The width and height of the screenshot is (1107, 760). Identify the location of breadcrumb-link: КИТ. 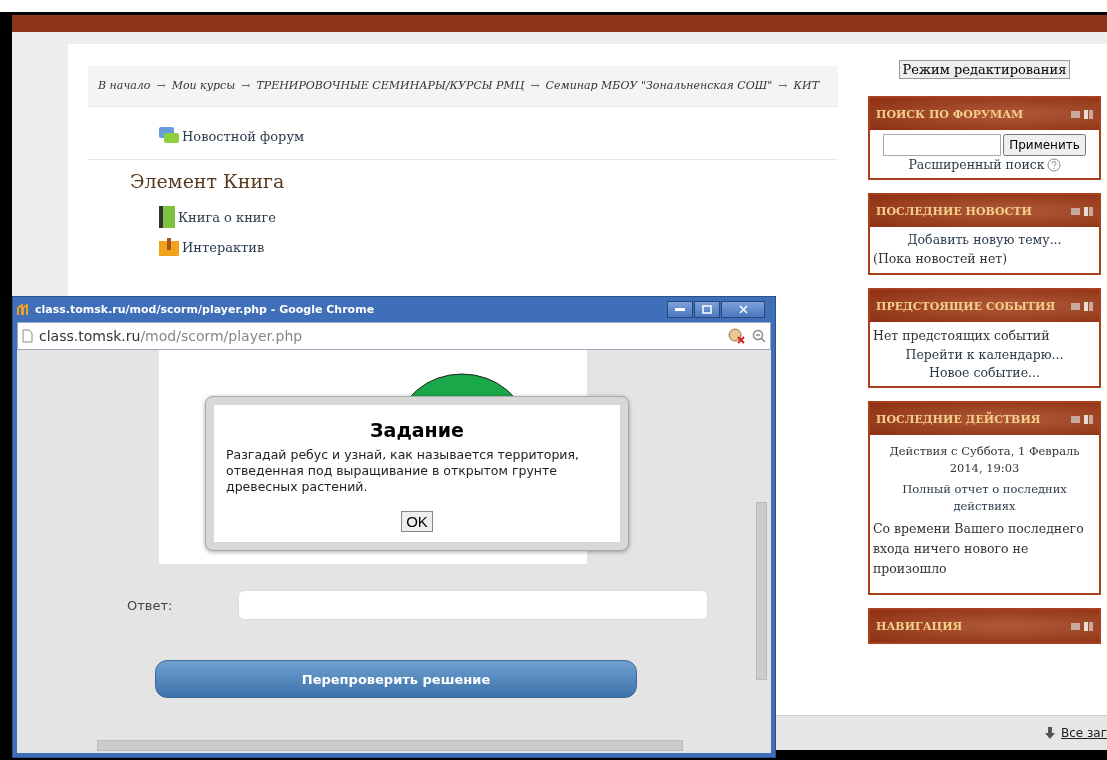
(806, 85).